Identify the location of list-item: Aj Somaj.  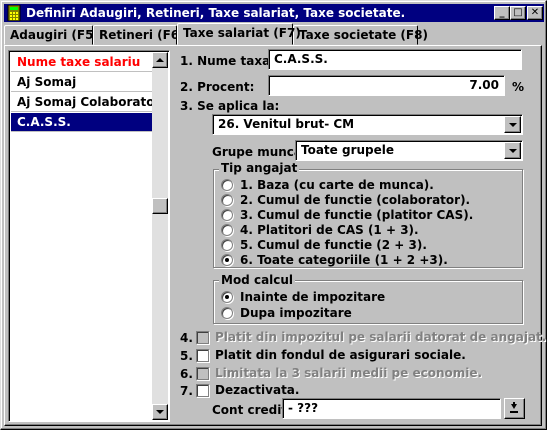
(81, 82).